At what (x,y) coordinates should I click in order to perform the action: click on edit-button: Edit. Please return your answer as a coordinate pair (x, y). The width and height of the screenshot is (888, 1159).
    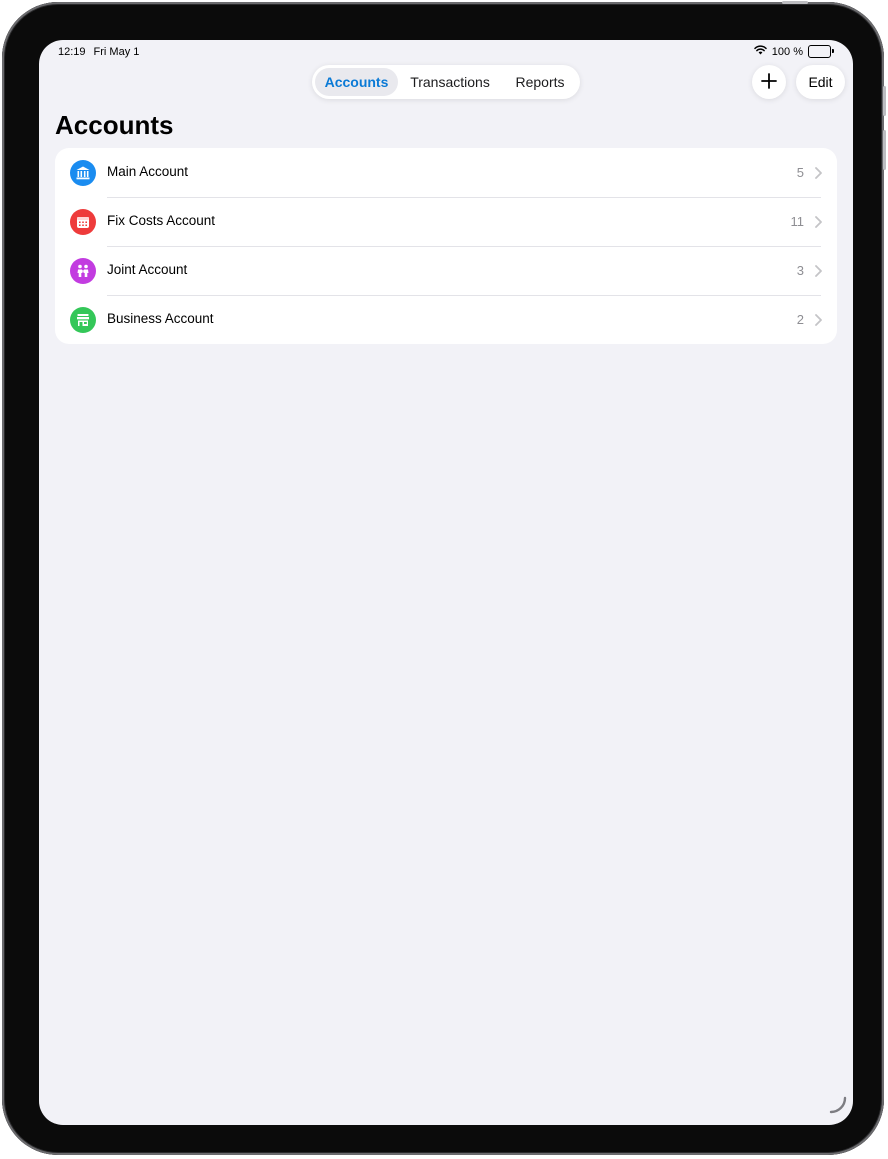
    Looking at the image, I should click on (820, 82).